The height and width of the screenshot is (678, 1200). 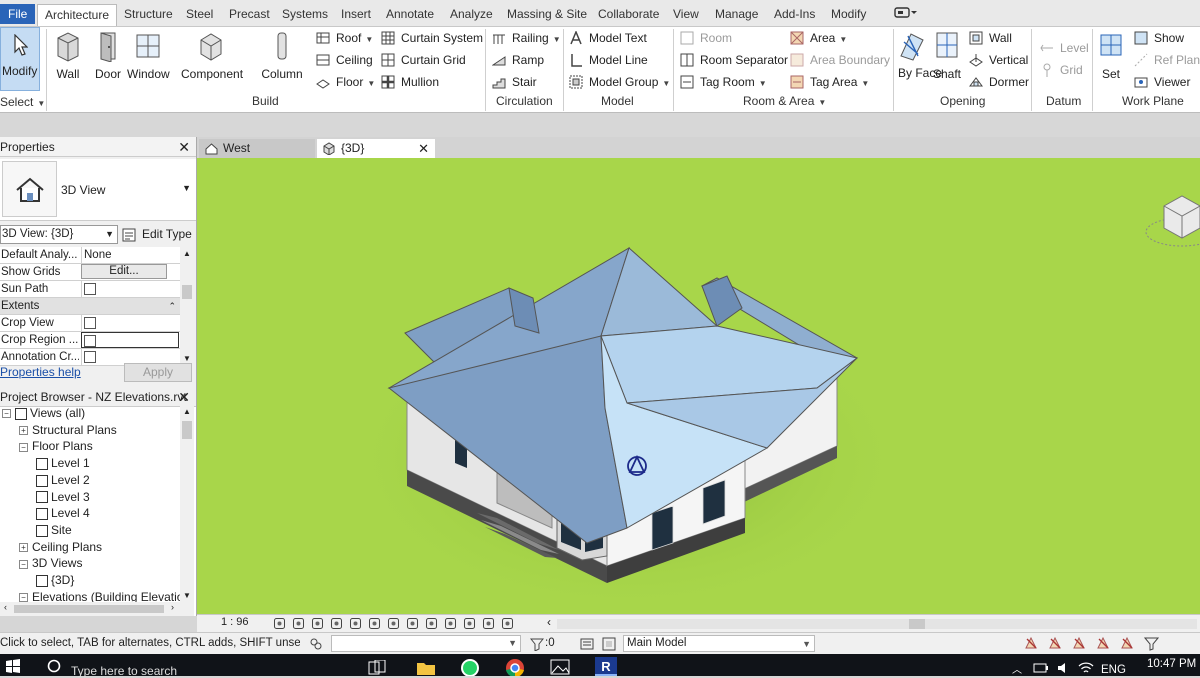 I want to click on tab-annotate: Annotate, so click(x=410, y=15).